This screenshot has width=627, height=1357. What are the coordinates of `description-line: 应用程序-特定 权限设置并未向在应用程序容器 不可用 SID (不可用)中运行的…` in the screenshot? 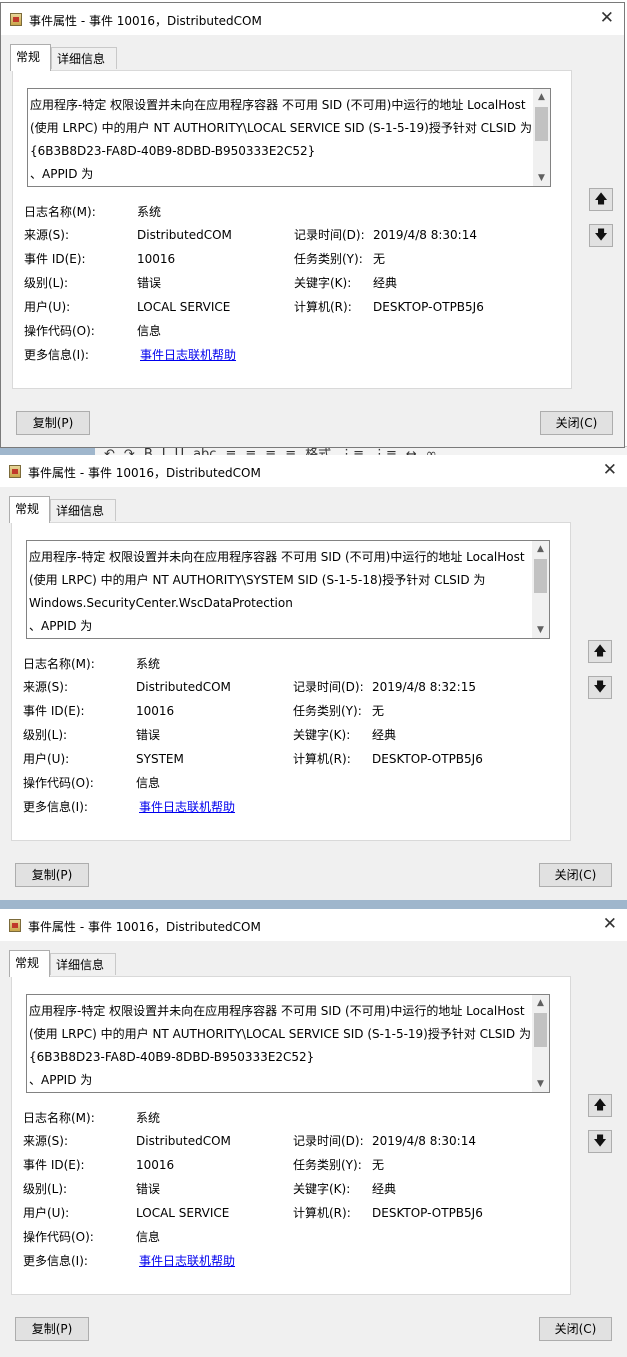 It's located at (277, 1011).